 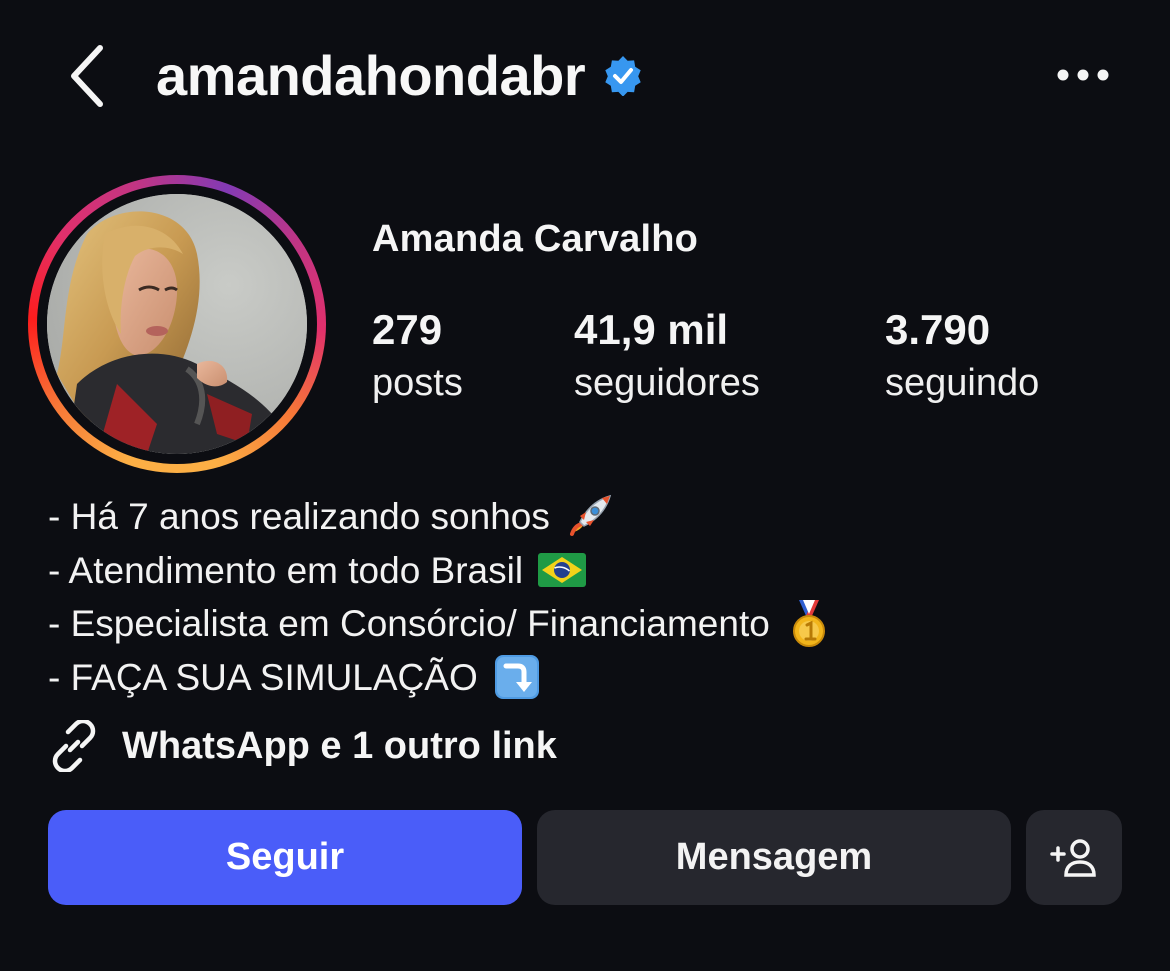 What do you see at coordinates (74, 746) in the screenshot?
I see `link-icon` at bounding box center [74, 746].